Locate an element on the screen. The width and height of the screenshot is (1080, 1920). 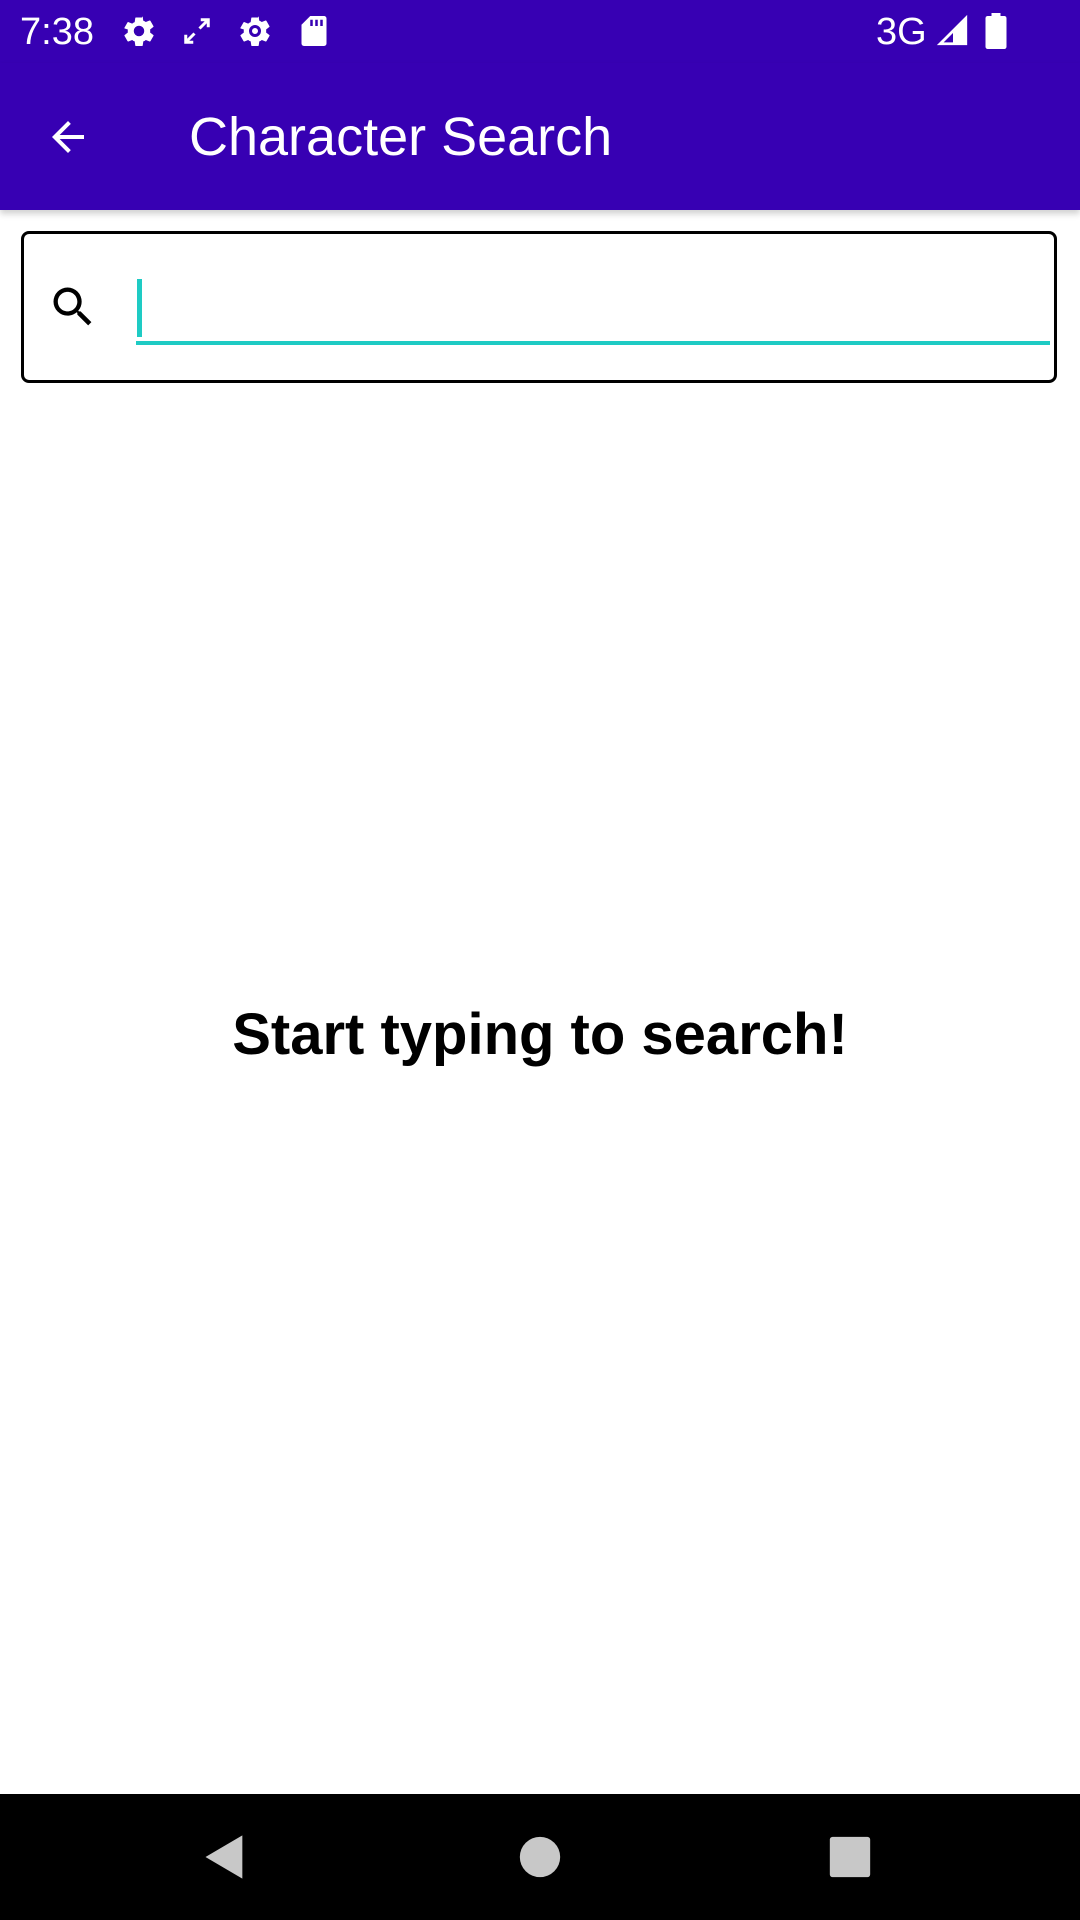
search-icon is located at coordinates (73, 307).